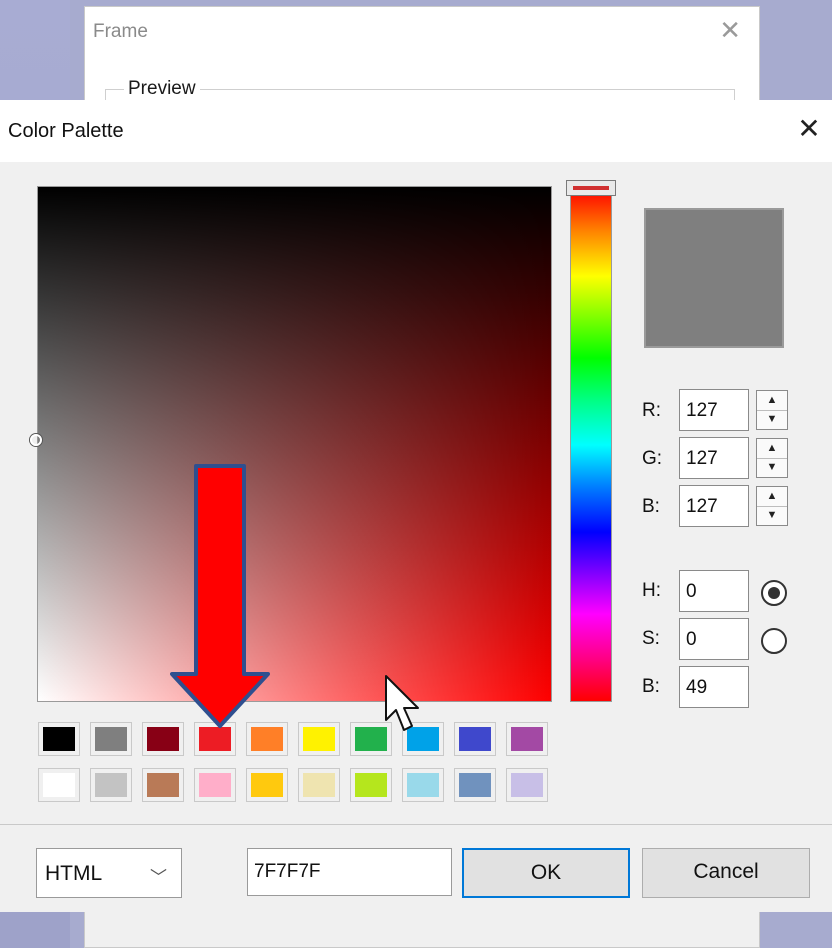 The height and width of the screenshot is (948, 832). I want to click on hex-input: 7F7F7F, so click(349, 872).